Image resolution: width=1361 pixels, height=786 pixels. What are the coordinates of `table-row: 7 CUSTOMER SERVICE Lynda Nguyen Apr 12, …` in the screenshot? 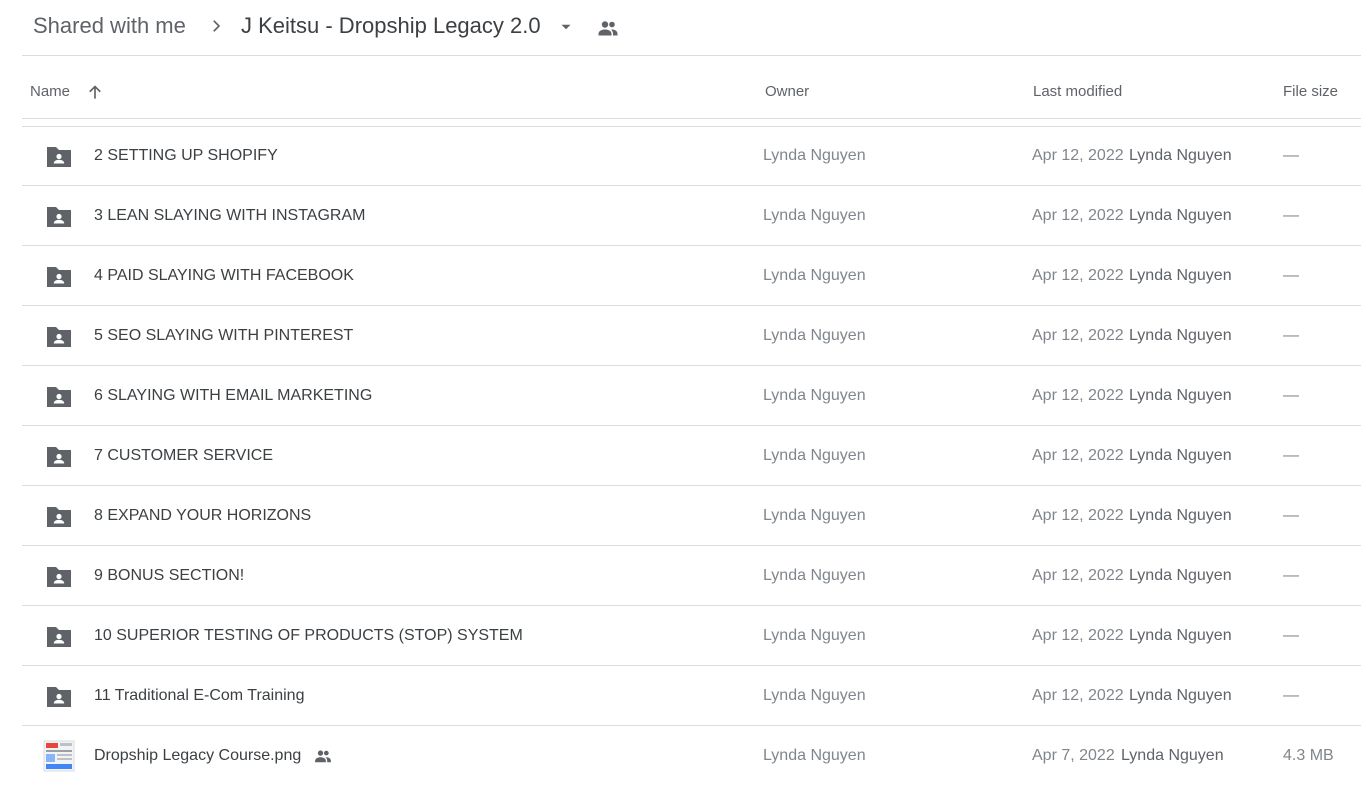 It's located at (691, 456).